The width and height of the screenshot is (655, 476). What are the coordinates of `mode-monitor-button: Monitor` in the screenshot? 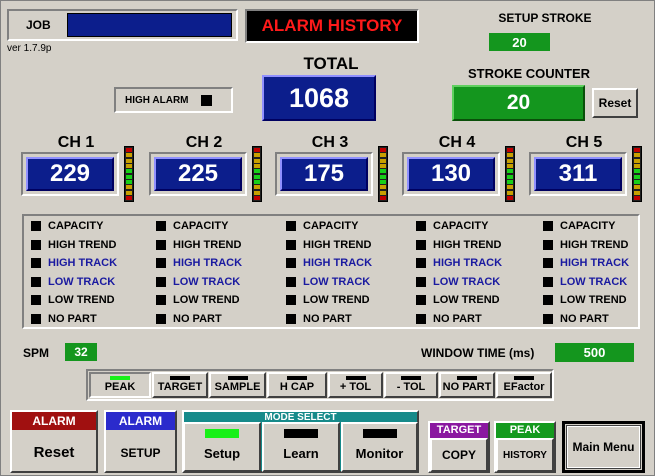 It's located at (379, 447).